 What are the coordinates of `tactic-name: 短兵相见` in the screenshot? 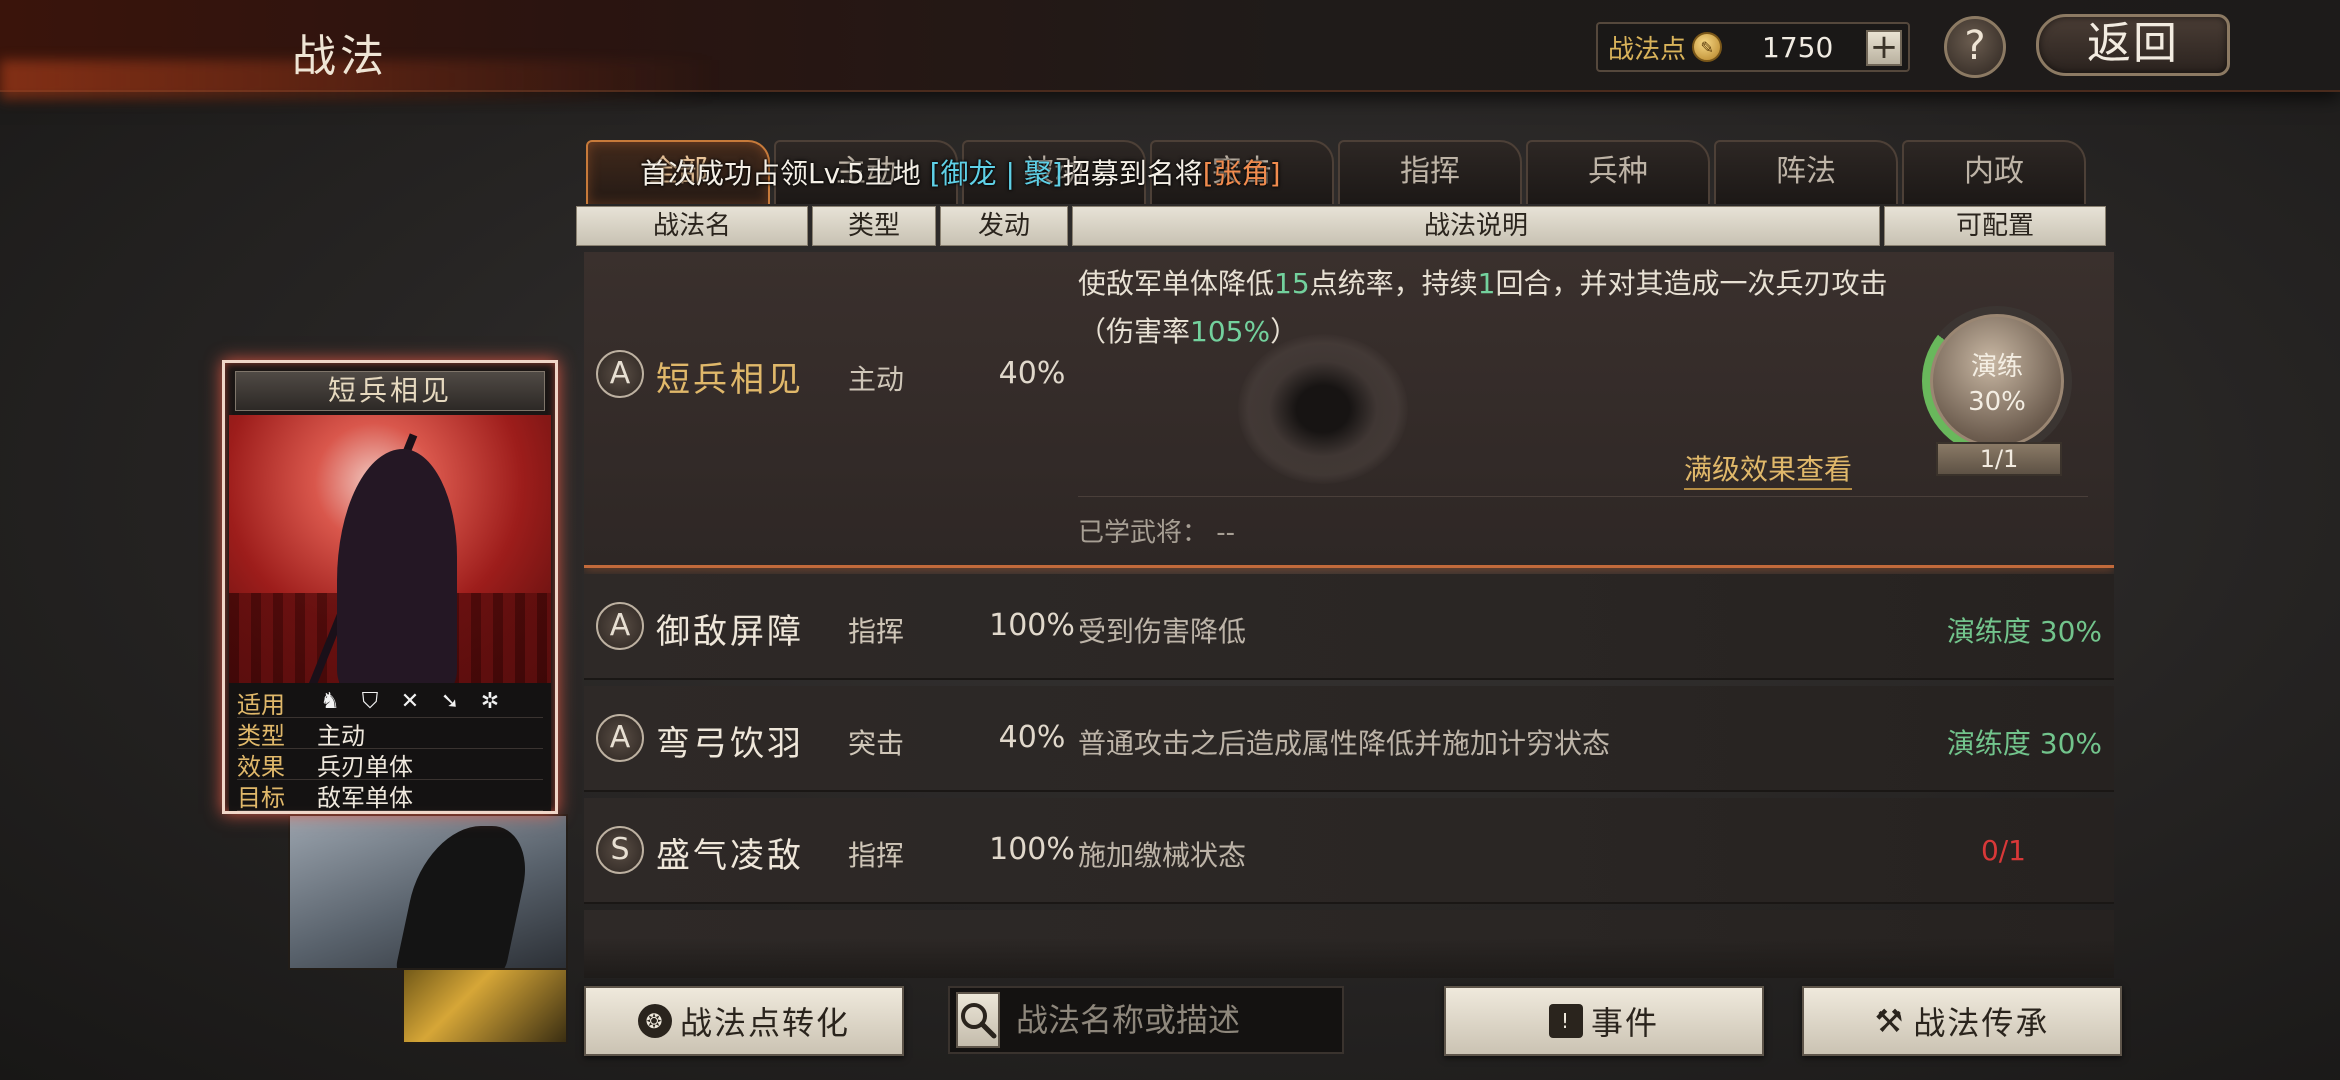 It's located at (730, 380).